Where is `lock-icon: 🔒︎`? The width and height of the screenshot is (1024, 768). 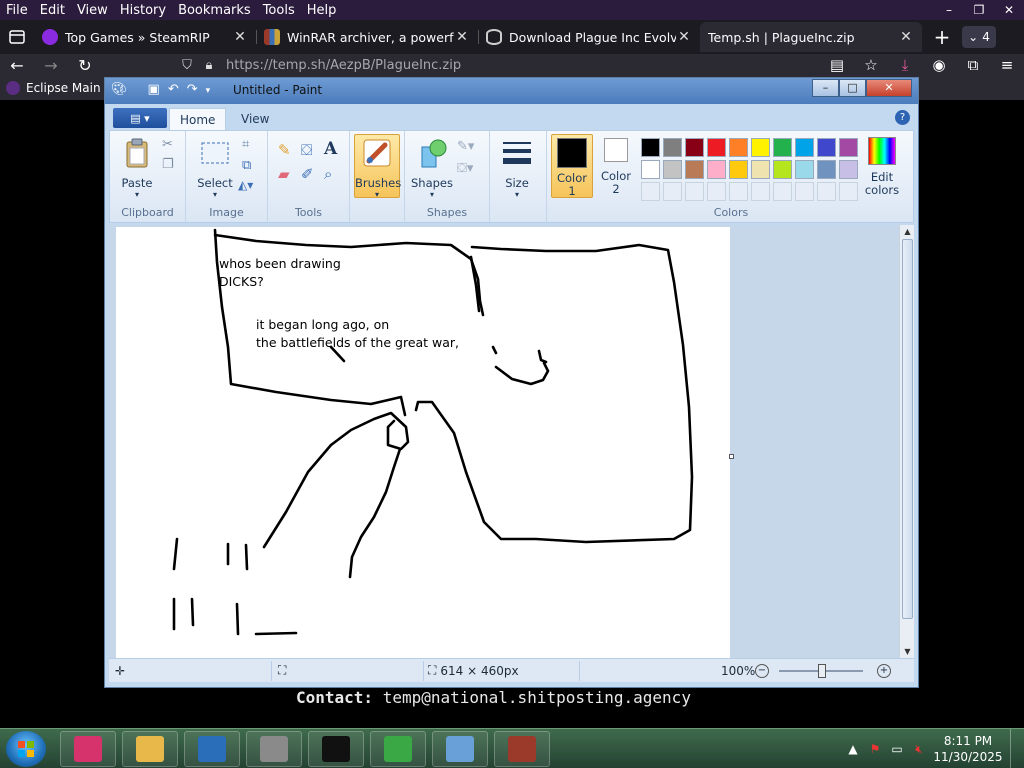 lock-icon: 🔒︎ is located at coordinates (209, 65).